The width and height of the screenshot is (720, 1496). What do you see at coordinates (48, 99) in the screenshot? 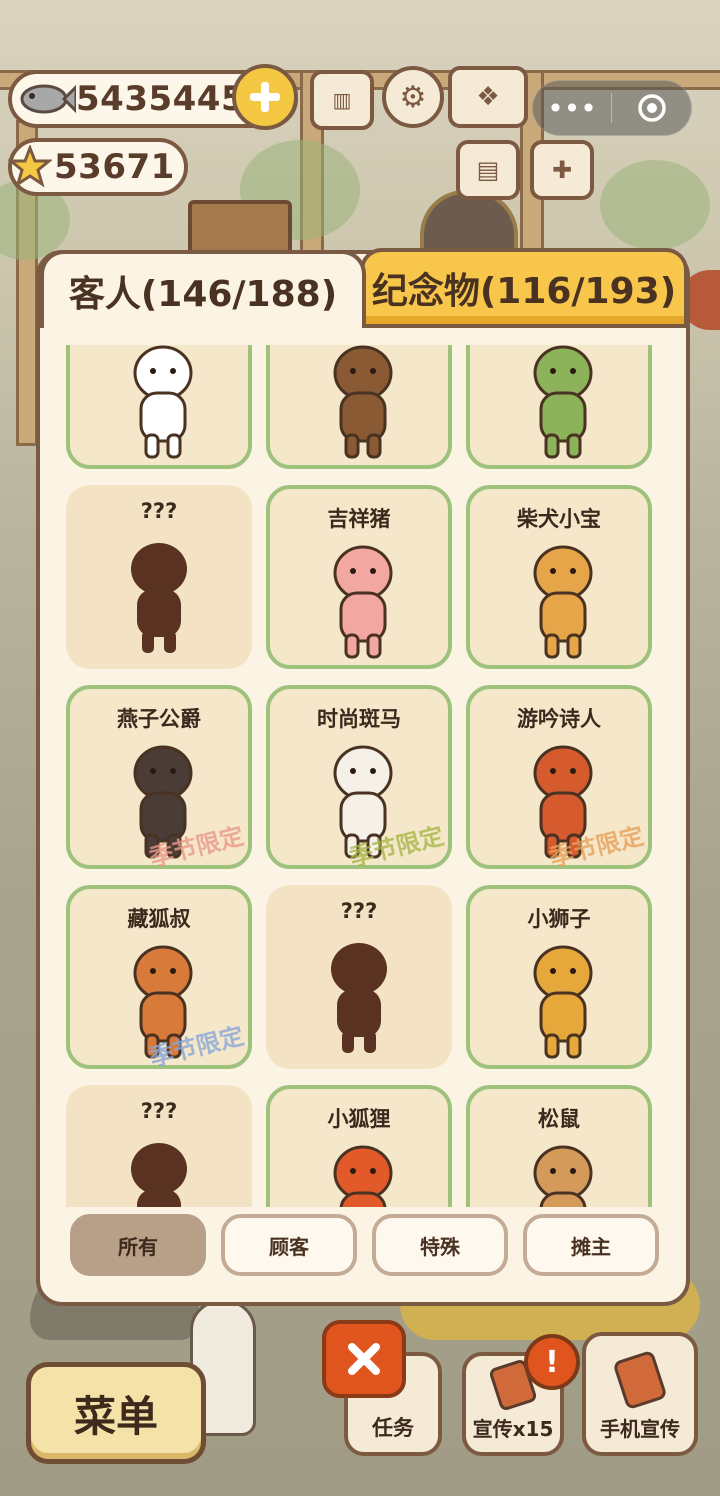
I see `fish-icon` at bounding box center [48, 99].